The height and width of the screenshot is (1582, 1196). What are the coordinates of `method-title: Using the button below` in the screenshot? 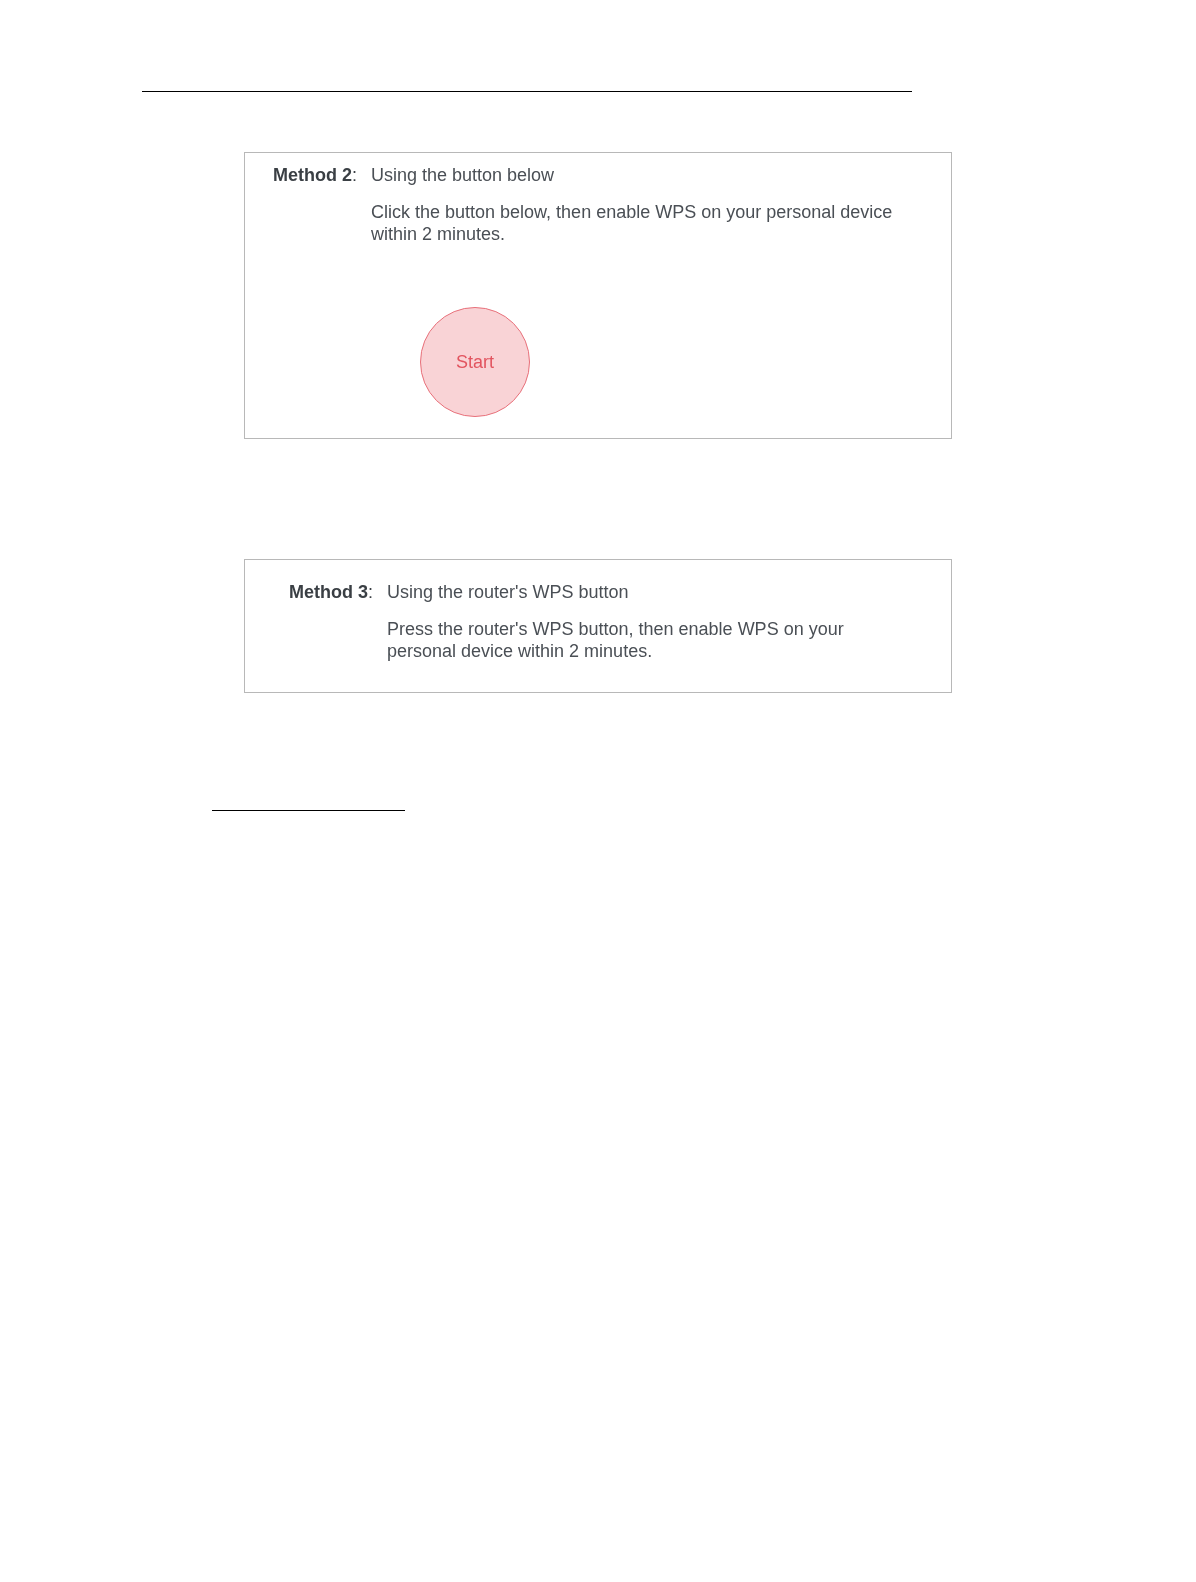 It's located at (463, 175).